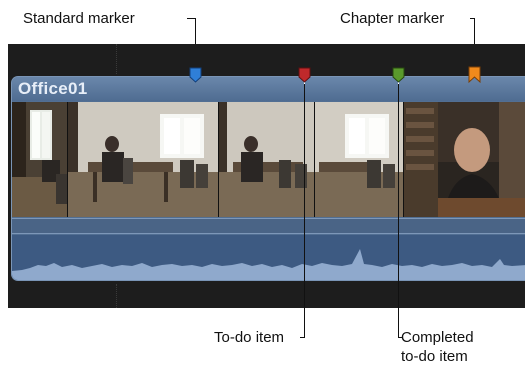  Describe the element at coordinates (53, 88) in the screenshot. I see `clip-name: Office01` at that location.